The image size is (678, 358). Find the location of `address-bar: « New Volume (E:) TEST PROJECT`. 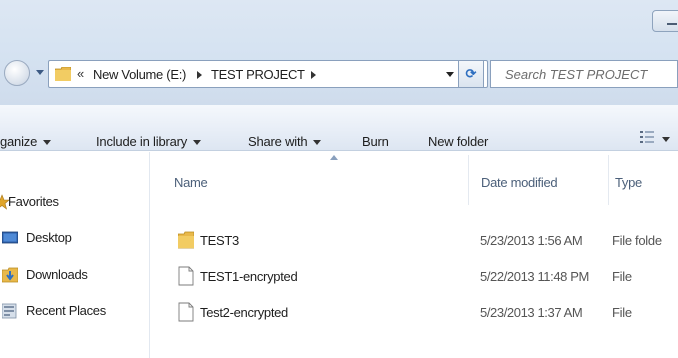

address-bar: « New Volume (E:) TEST PROJECT is located at coordinates (268, 74).